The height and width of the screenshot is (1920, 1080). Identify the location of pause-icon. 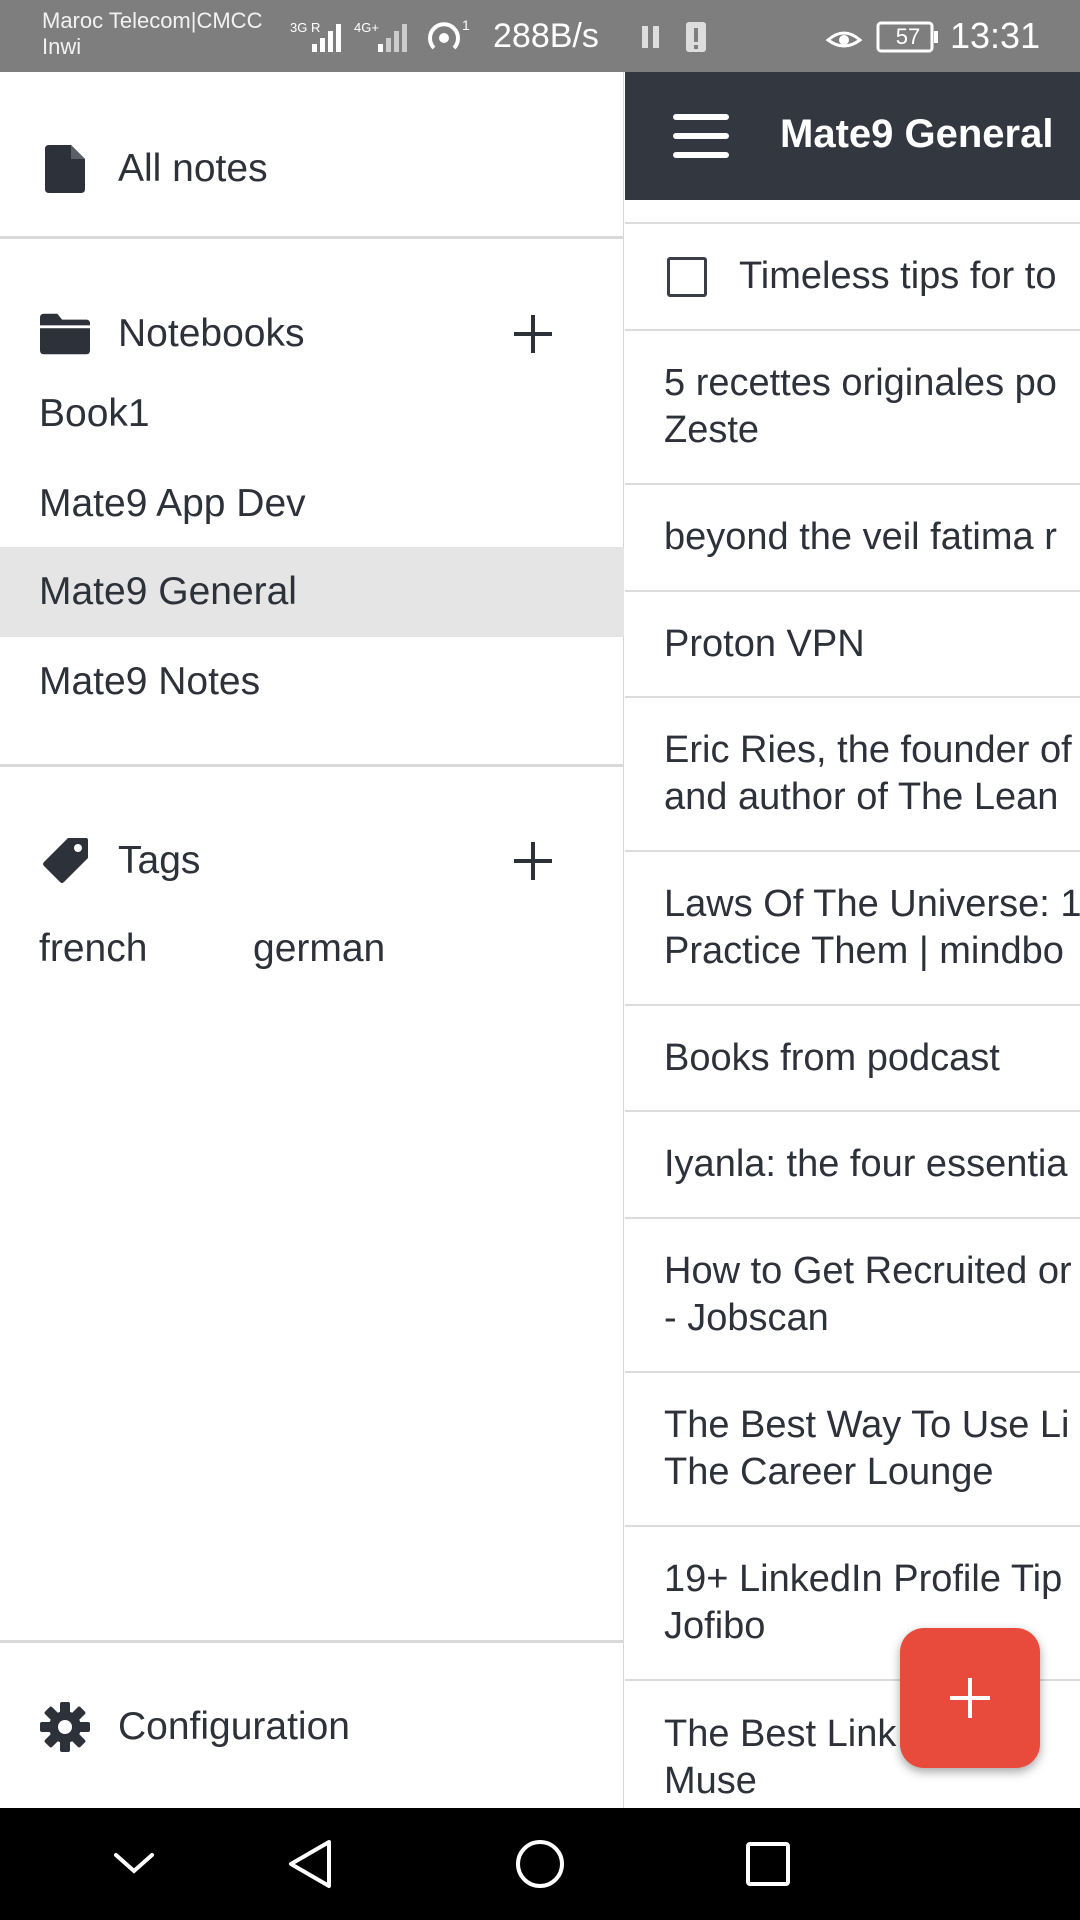
(650, 37).